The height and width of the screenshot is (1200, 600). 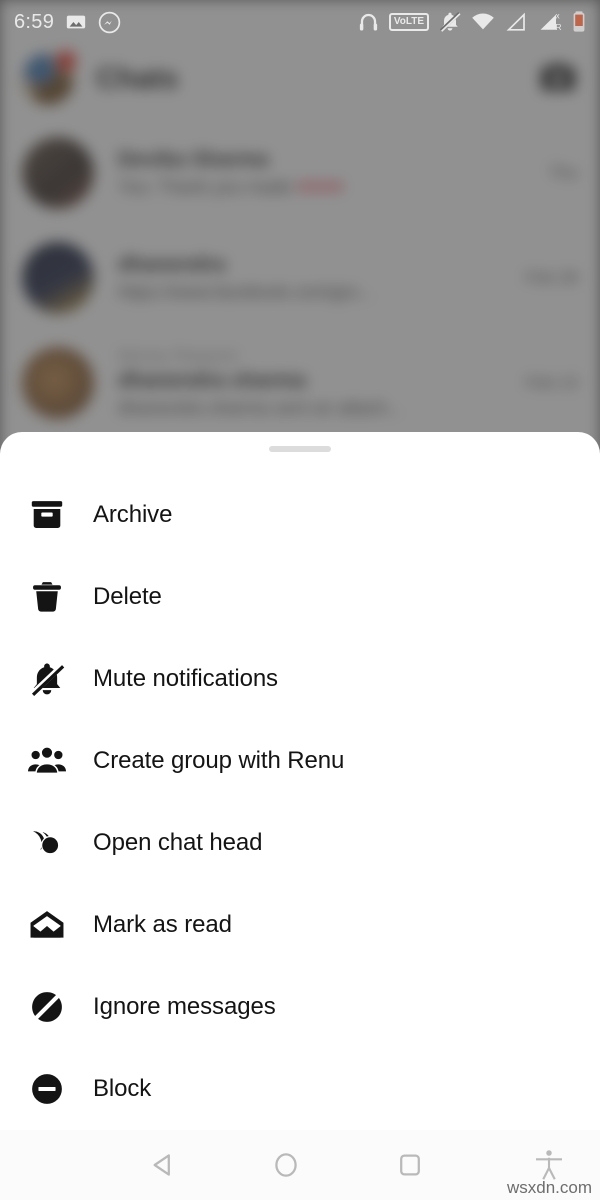 I want to click on android-navigation-bar: wsxdn.com, so click(x=300, y=1165).